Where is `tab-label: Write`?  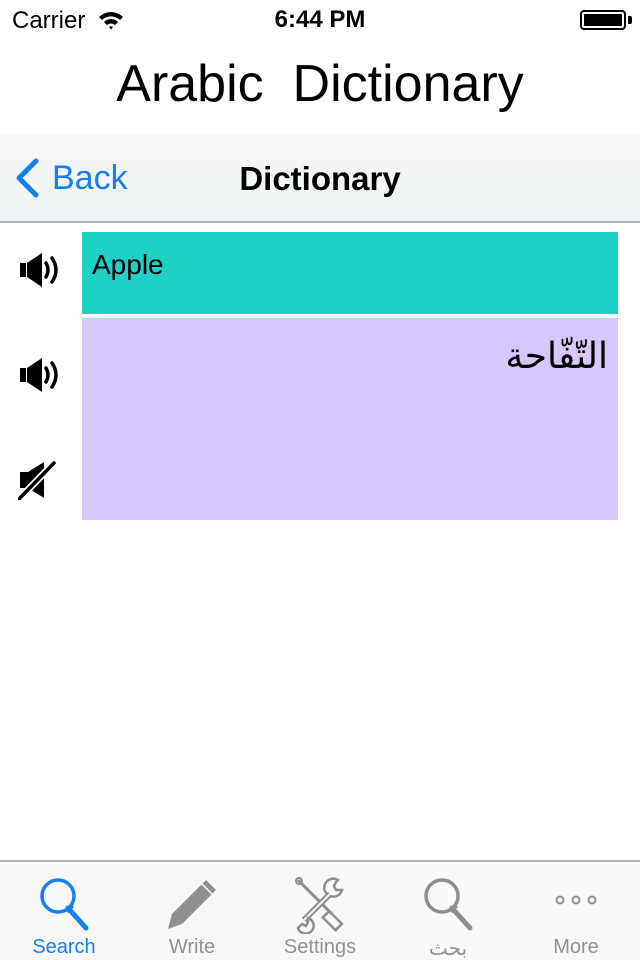 tab-label: Write is located at coordinates (192, 947).